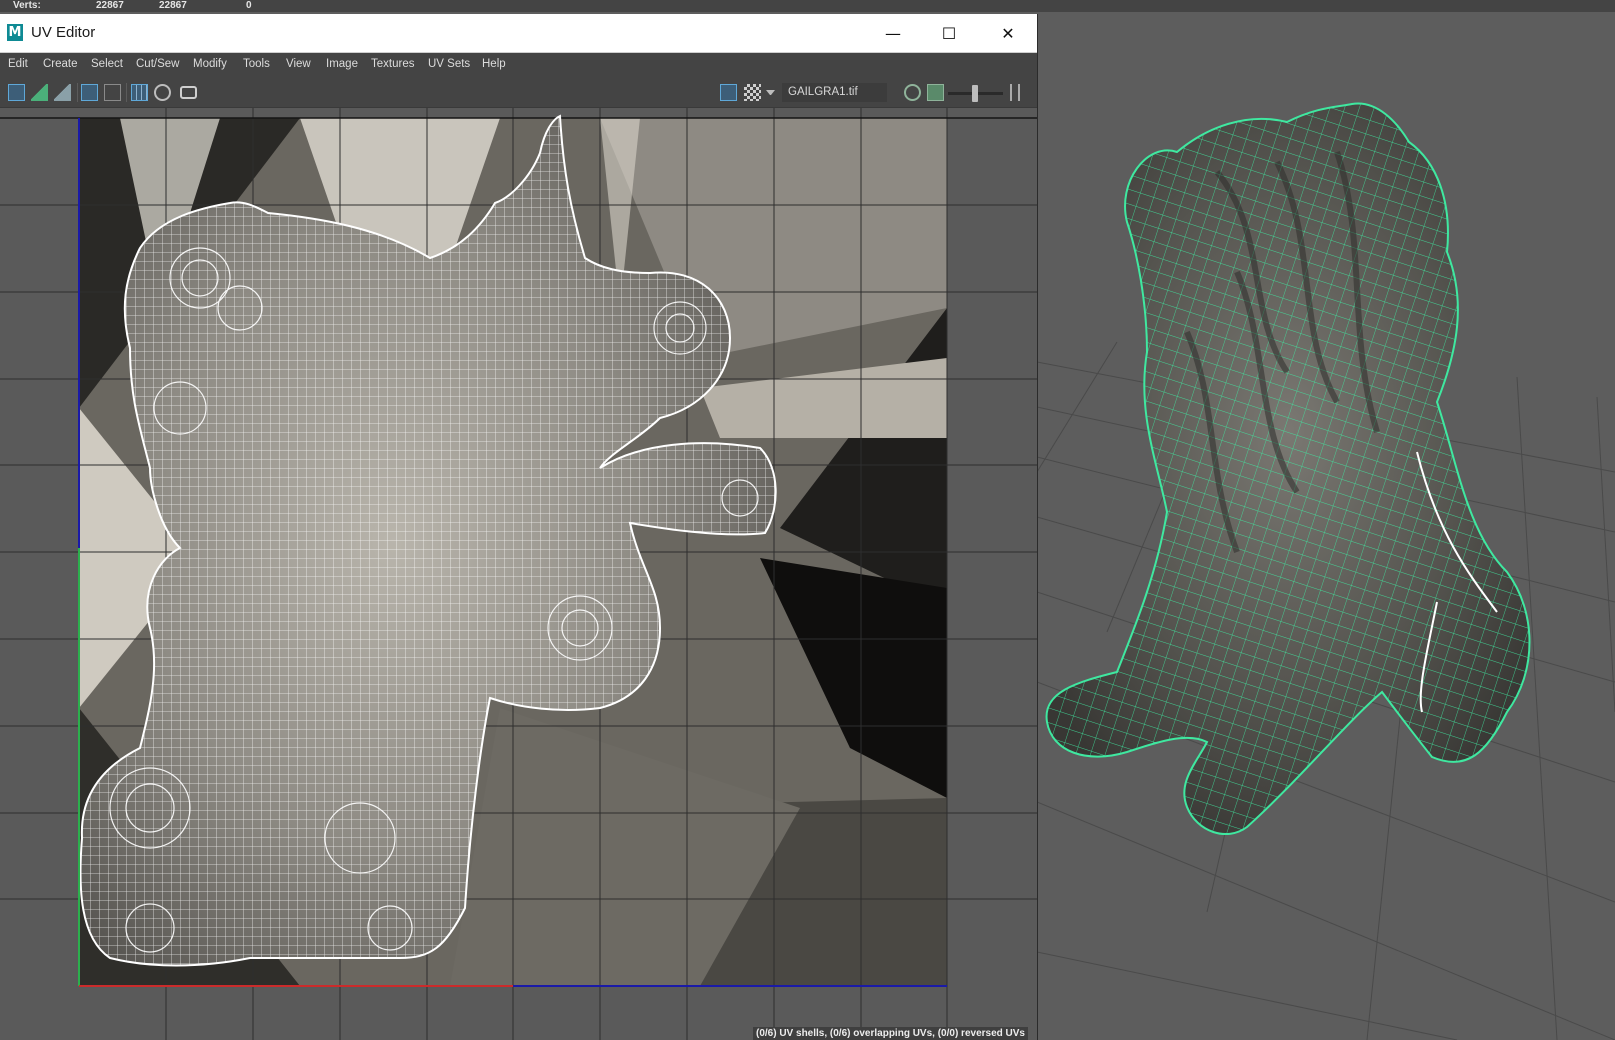  Describe the element at coordinates (975, 93) in the screenshot. I see `zoom-slider-handle` at that location.